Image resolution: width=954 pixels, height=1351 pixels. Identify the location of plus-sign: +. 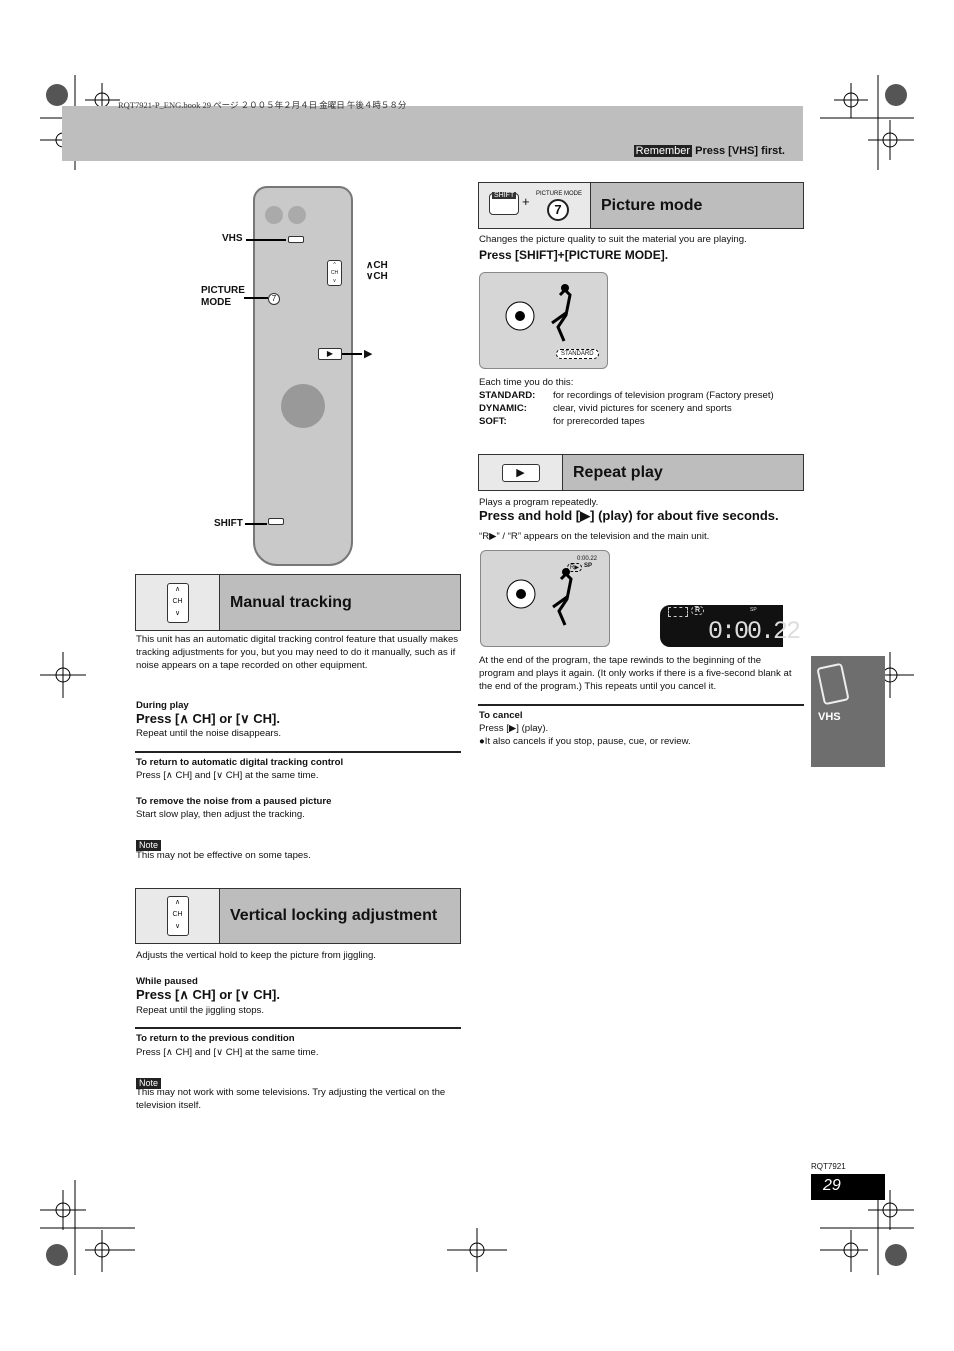
(526, 201).